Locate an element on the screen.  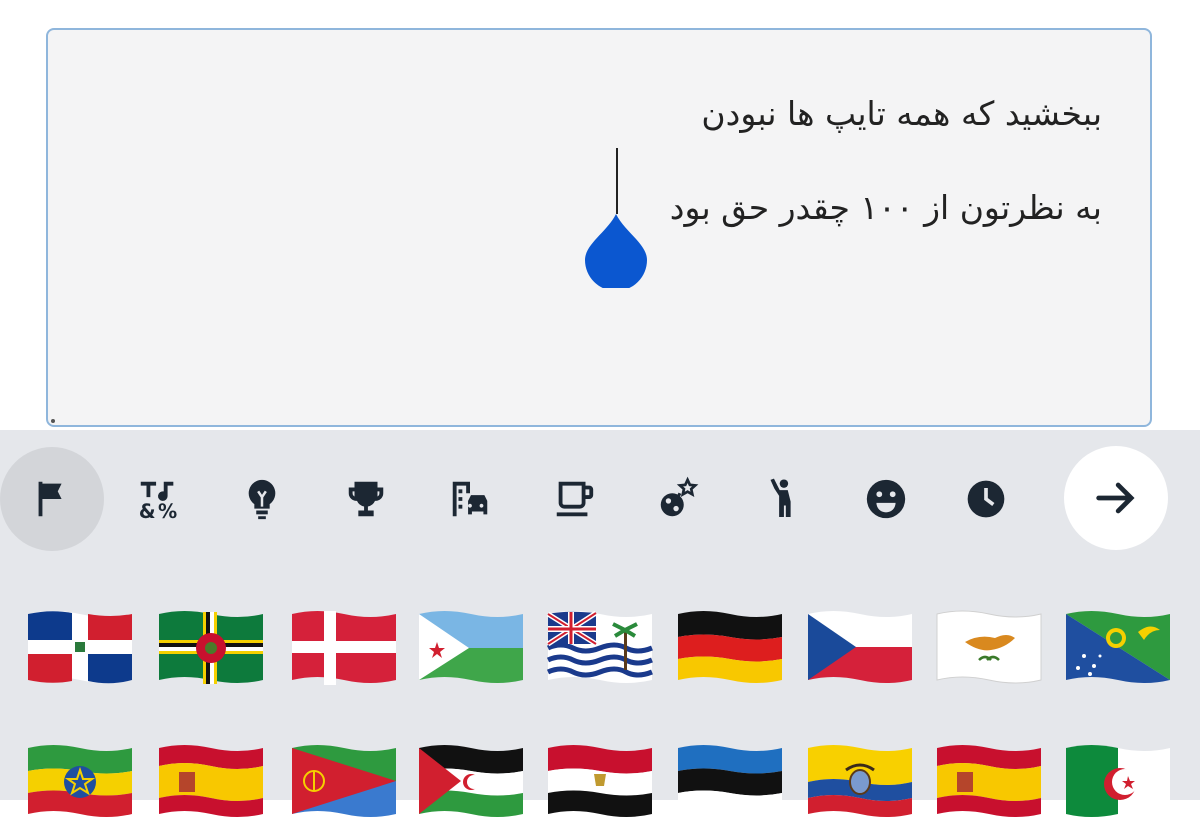
tab-flags is located at coordinates (52, 499).